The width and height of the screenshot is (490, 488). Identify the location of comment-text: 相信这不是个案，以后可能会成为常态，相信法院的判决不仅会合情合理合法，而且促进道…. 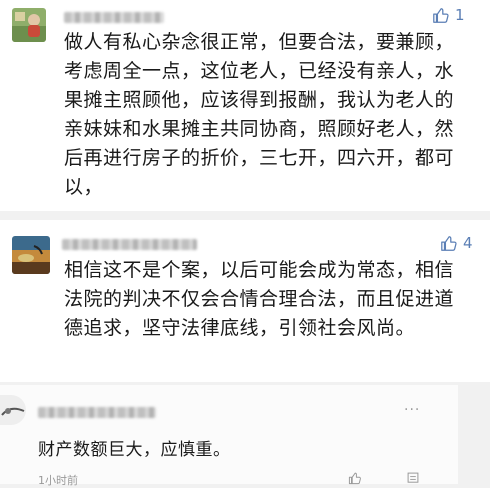
(259, 299).